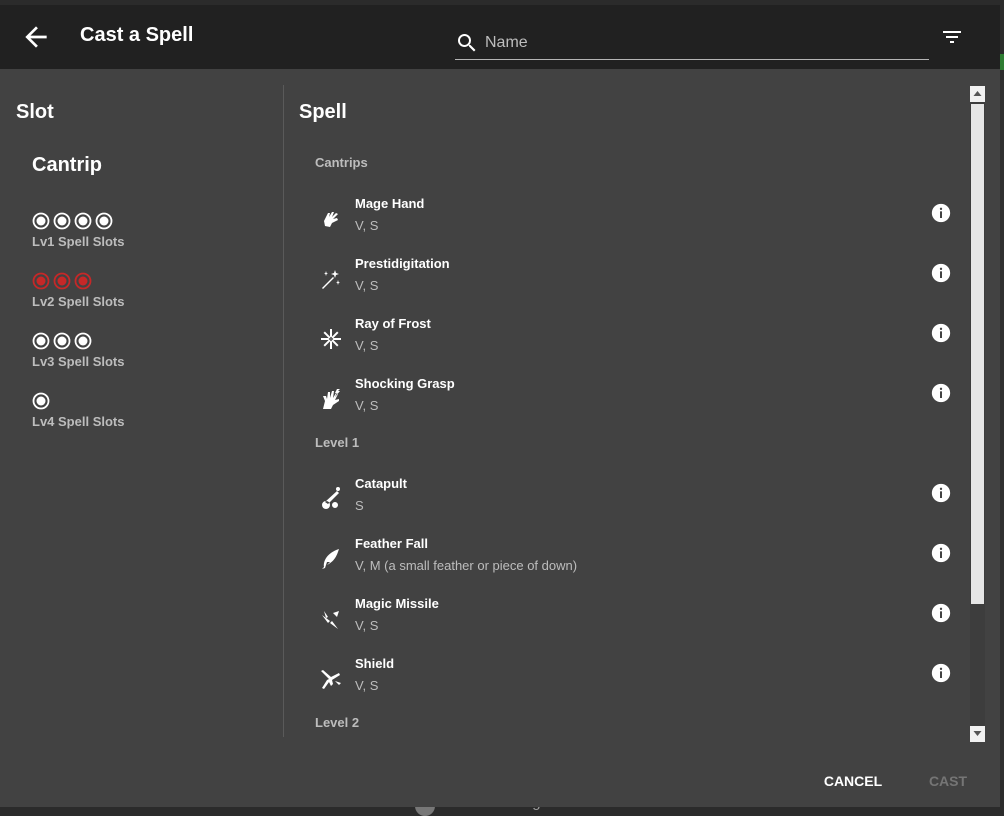  What do you see at coordinates (977, 354) in the screenshot?
I see `scrollbar-thumb` at bounding box center [977, 354].